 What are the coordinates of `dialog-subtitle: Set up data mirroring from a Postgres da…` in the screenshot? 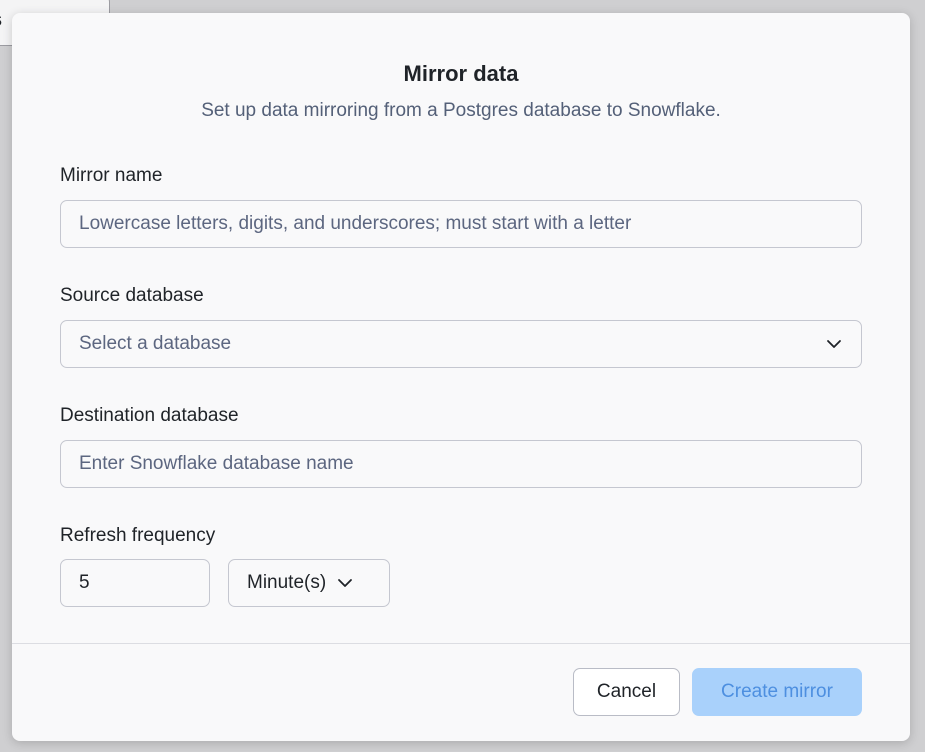 It's located at (461, 110).